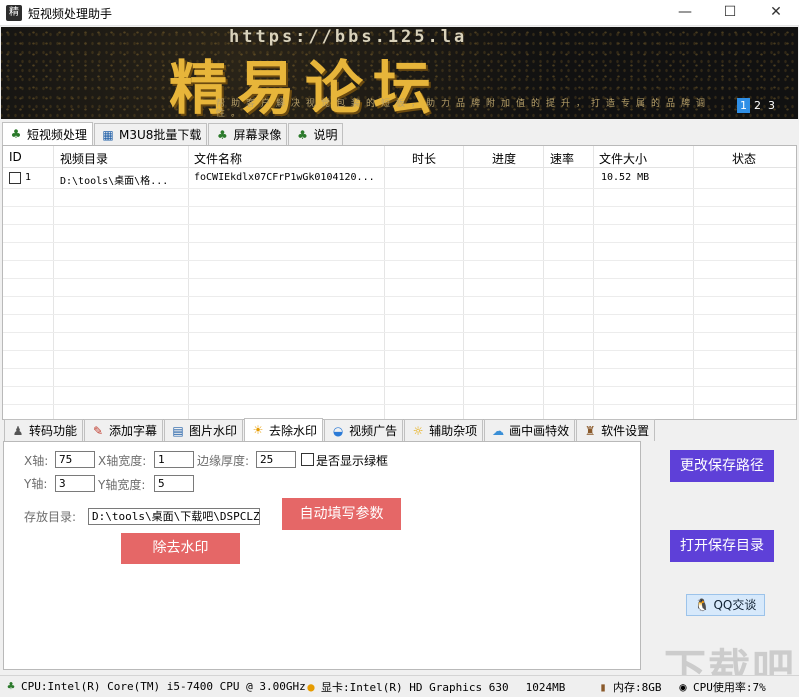 The image size is (799, 697). What do you see at coordinates (276, 459) in the screenshot?
I see `edge-thickness-input: 25` at bounding box center [276, 459].